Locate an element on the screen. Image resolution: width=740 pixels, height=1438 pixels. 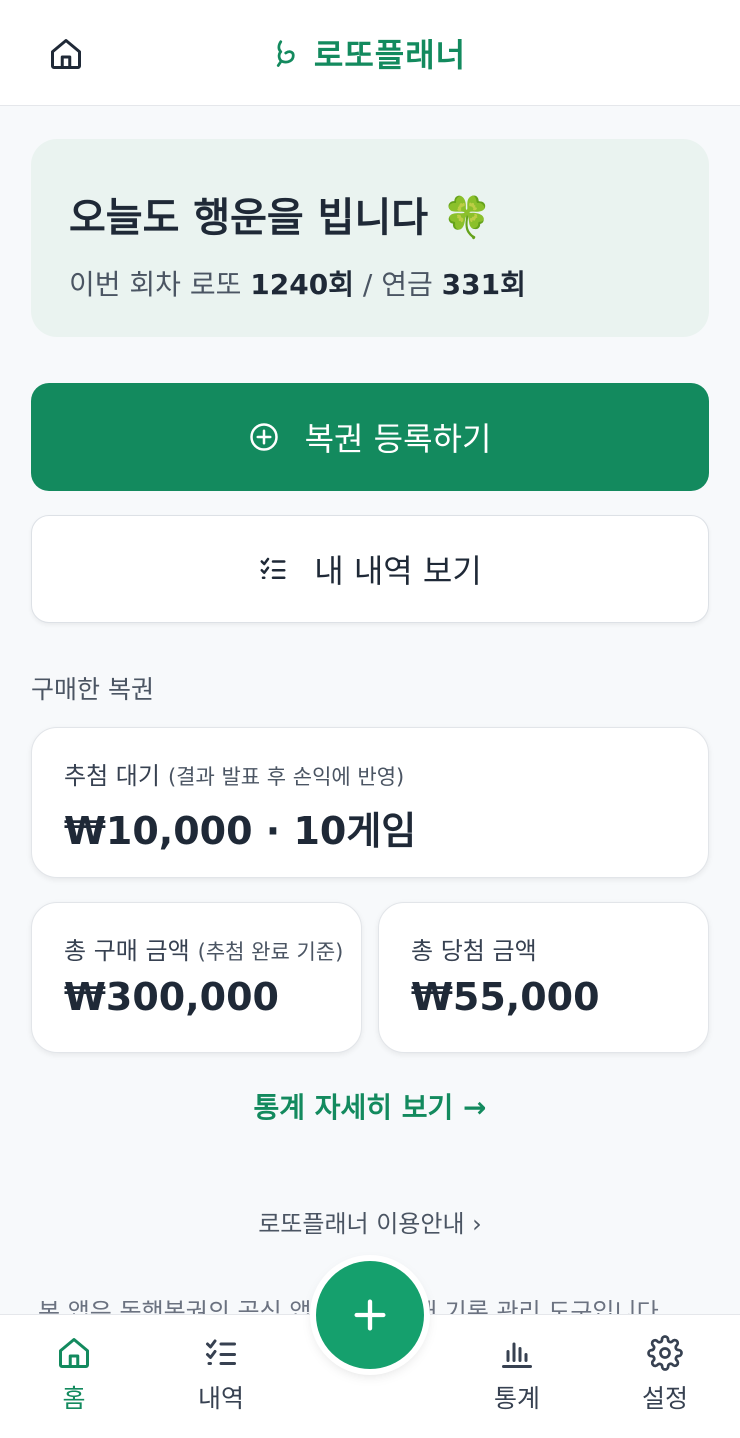
nav-home: 홈 is located at coordinates (74, 1375).